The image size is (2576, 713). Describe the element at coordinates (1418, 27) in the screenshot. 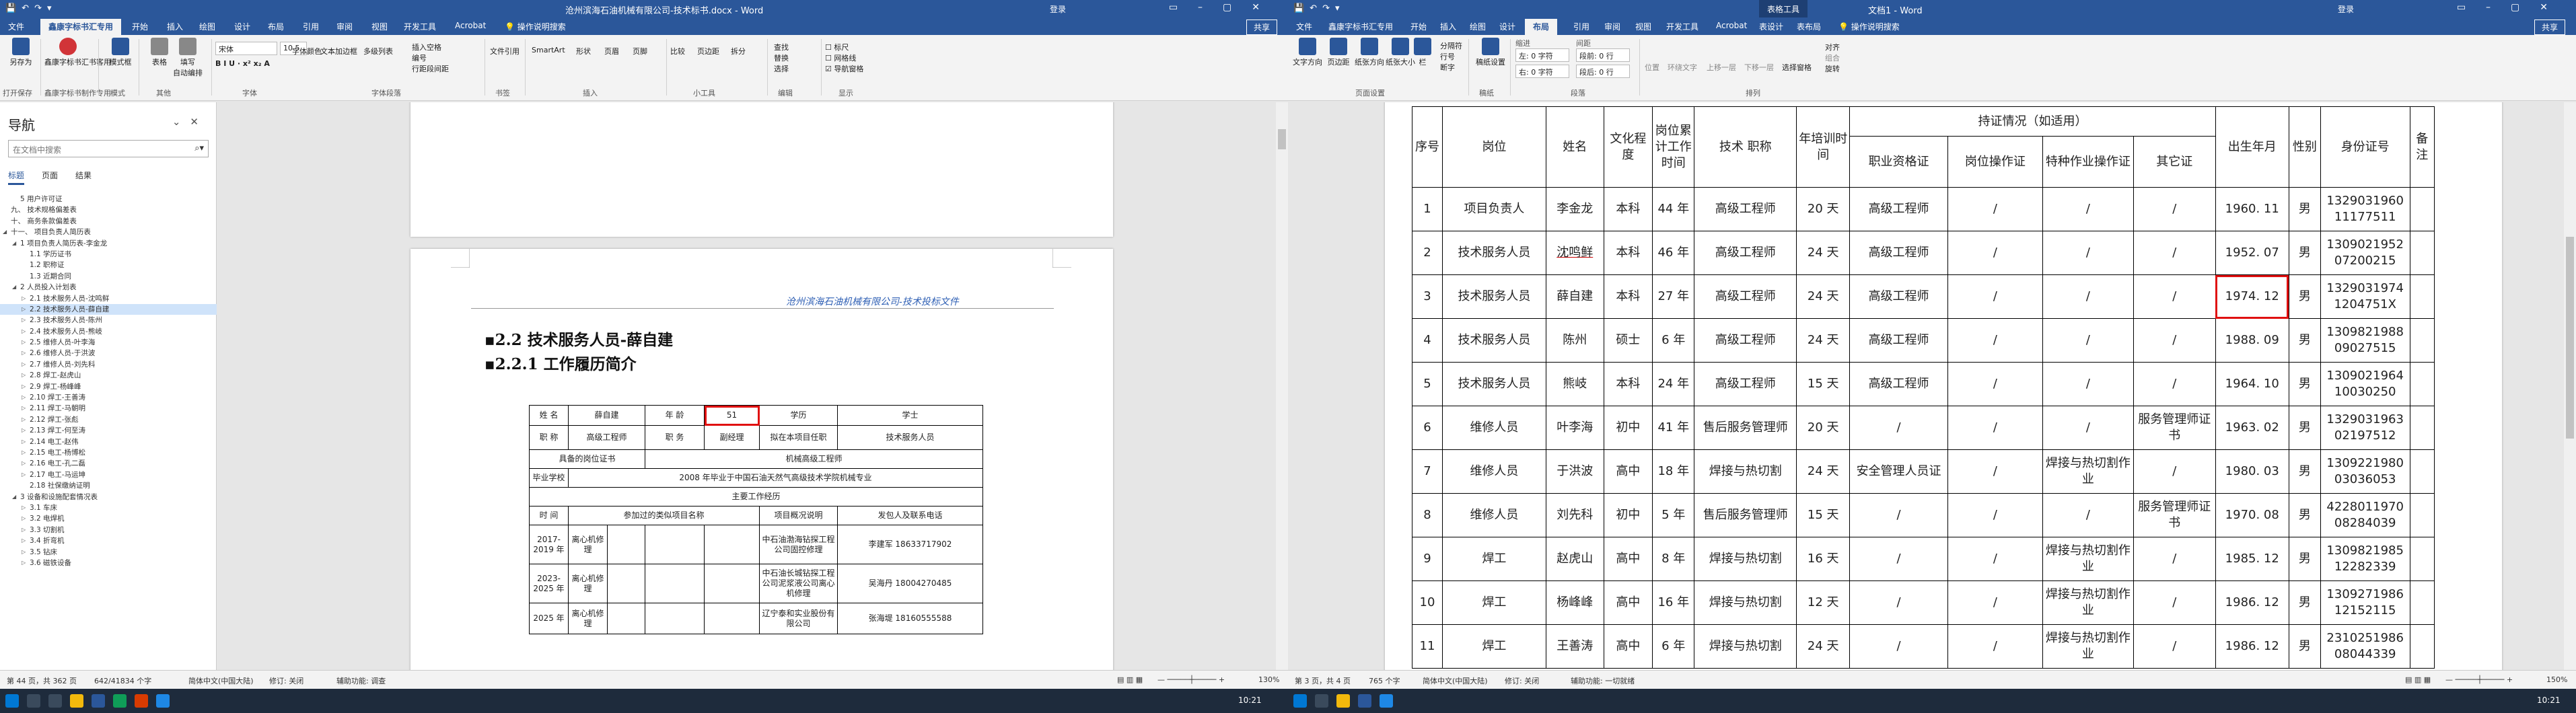

I see `tab-home: 开始` at that location.